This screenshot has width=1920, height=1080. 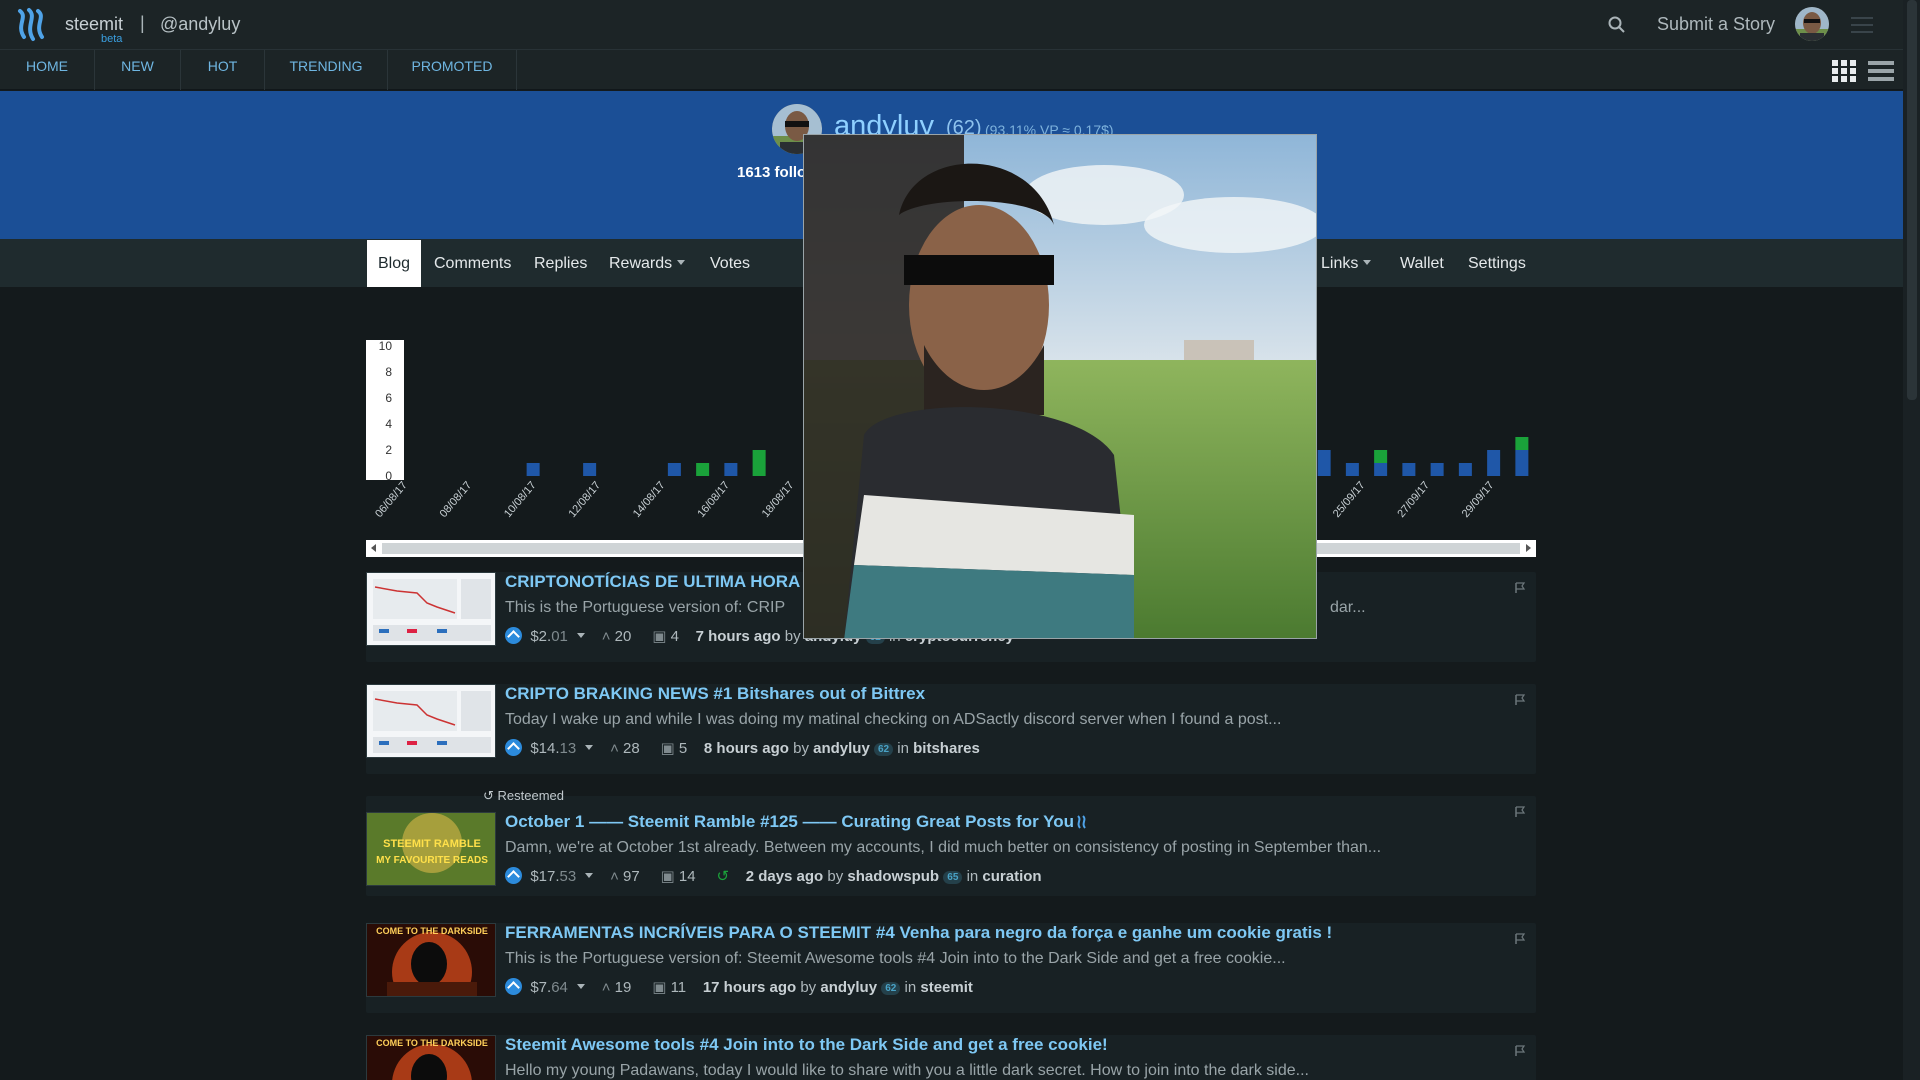 What do you see at coordinates (200, 24) in the screenshot?
I see `user-handle: @andyluy` at bounding box center [200, 24].